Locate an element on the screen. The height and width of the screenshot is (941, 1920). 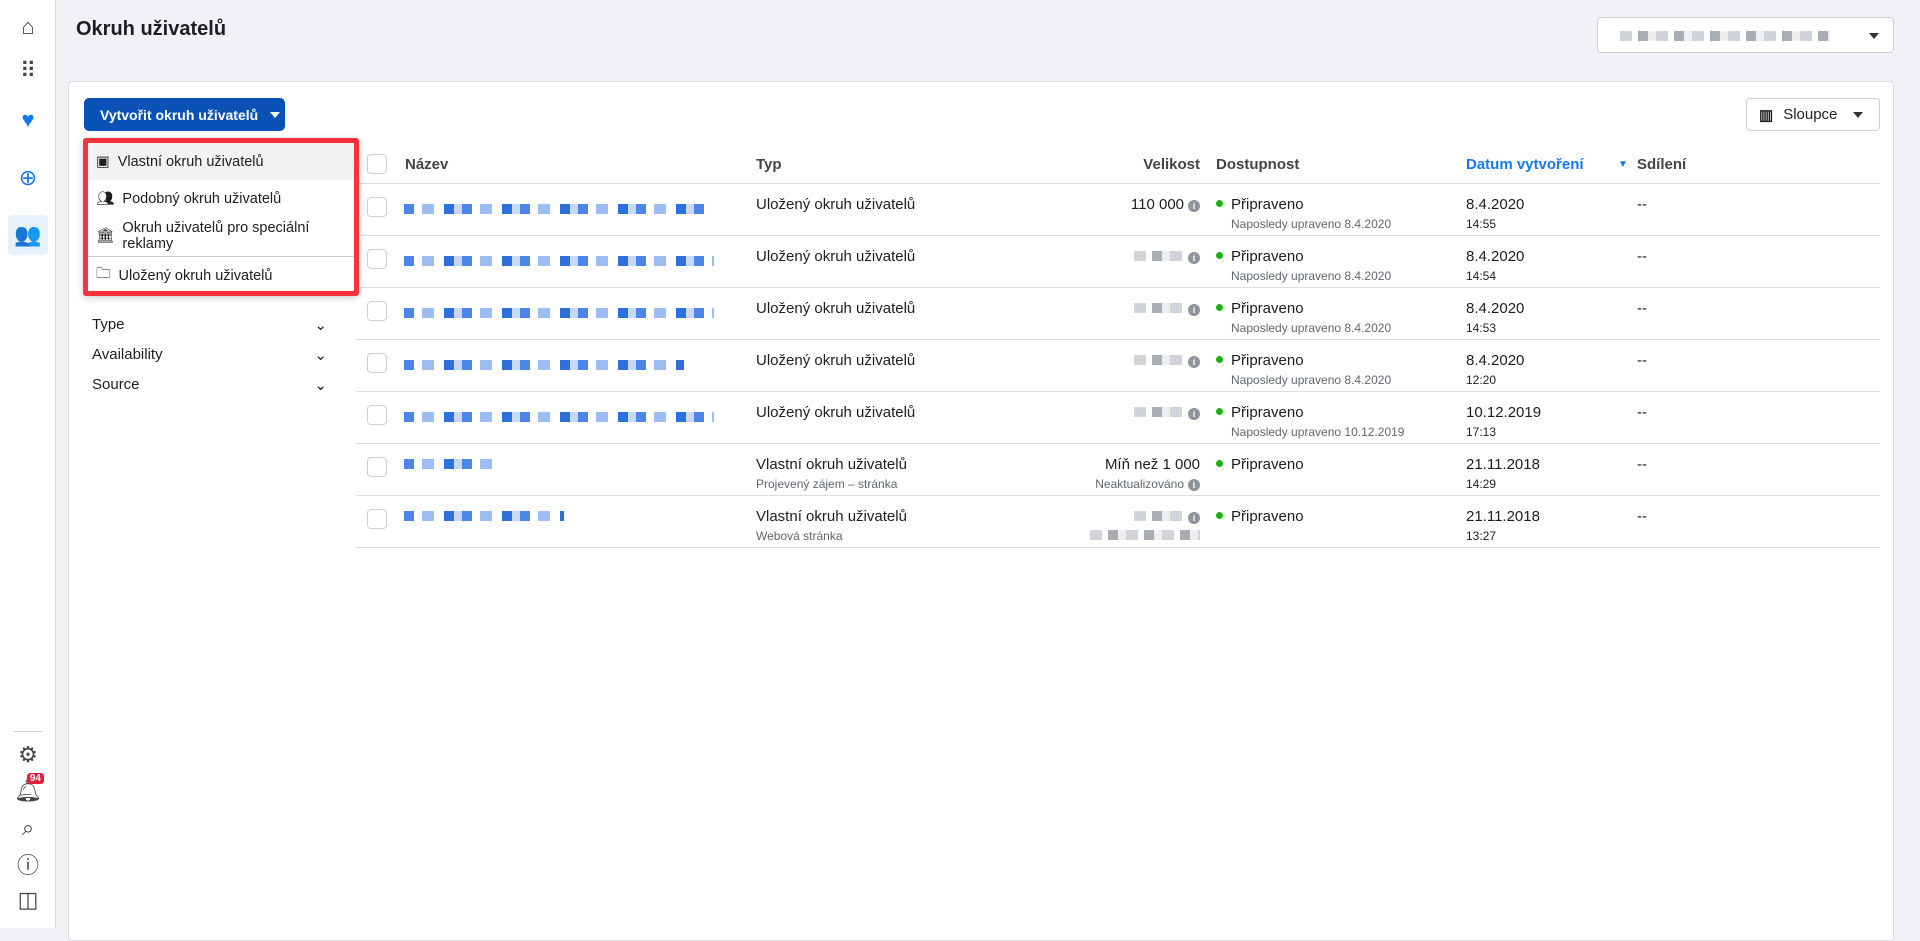
chevron-down-icon: ⌄ is located at coordinates (320, 325).